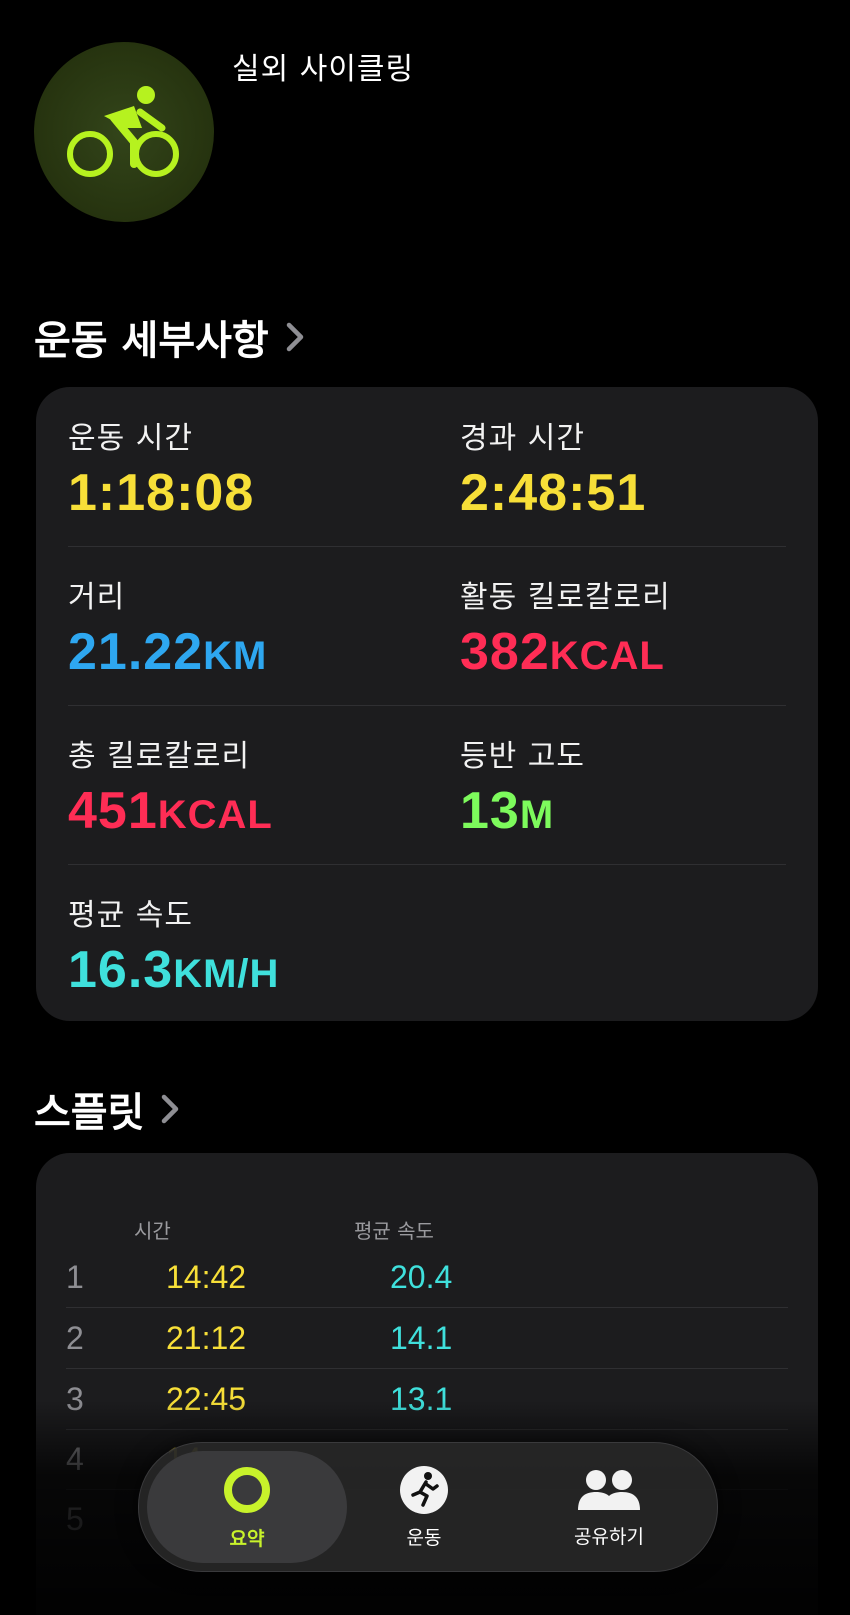 This screenshot has height=1615, width=850. Describe the element at coordinates (522, 438) in the screenshot. I see `metric-label: 경과 시간` at that location.